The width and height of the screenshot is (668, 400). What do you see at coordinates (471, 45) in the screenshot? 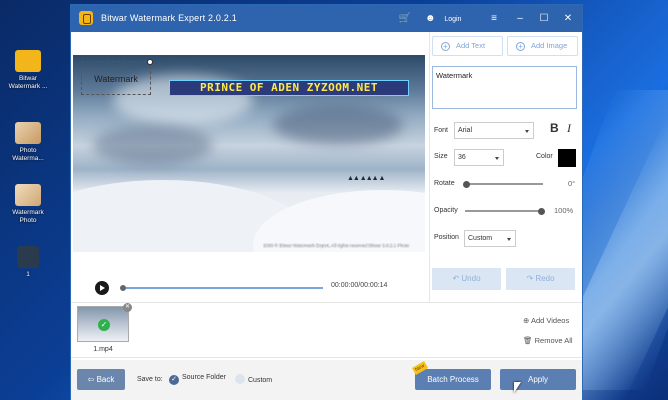
I see `add-text-label: Add Text` at bounding box center [471, 45].